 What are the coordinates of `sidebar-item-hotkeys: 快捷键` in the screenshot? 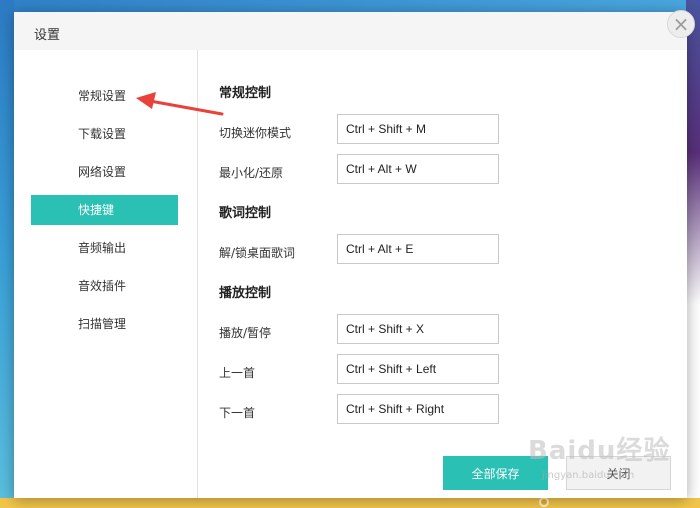 It's located at (104, 210).